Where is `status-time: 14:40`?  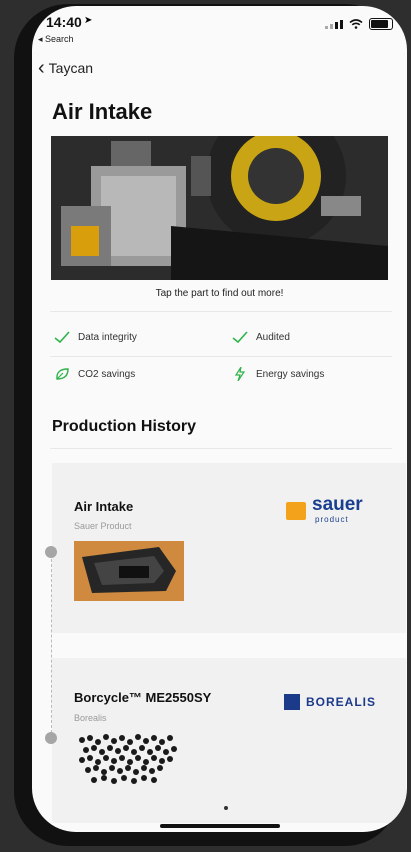 status-time: 14:40 is located at coordinates (64, 22).